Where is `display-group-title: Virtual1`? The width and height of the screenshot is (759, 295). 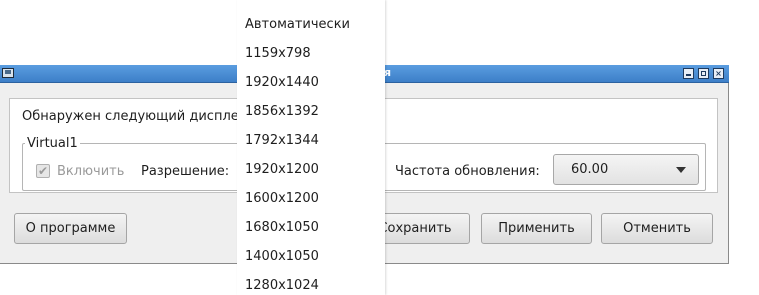
display-group-title: Virtual1 is located at coordinates (52, 143).